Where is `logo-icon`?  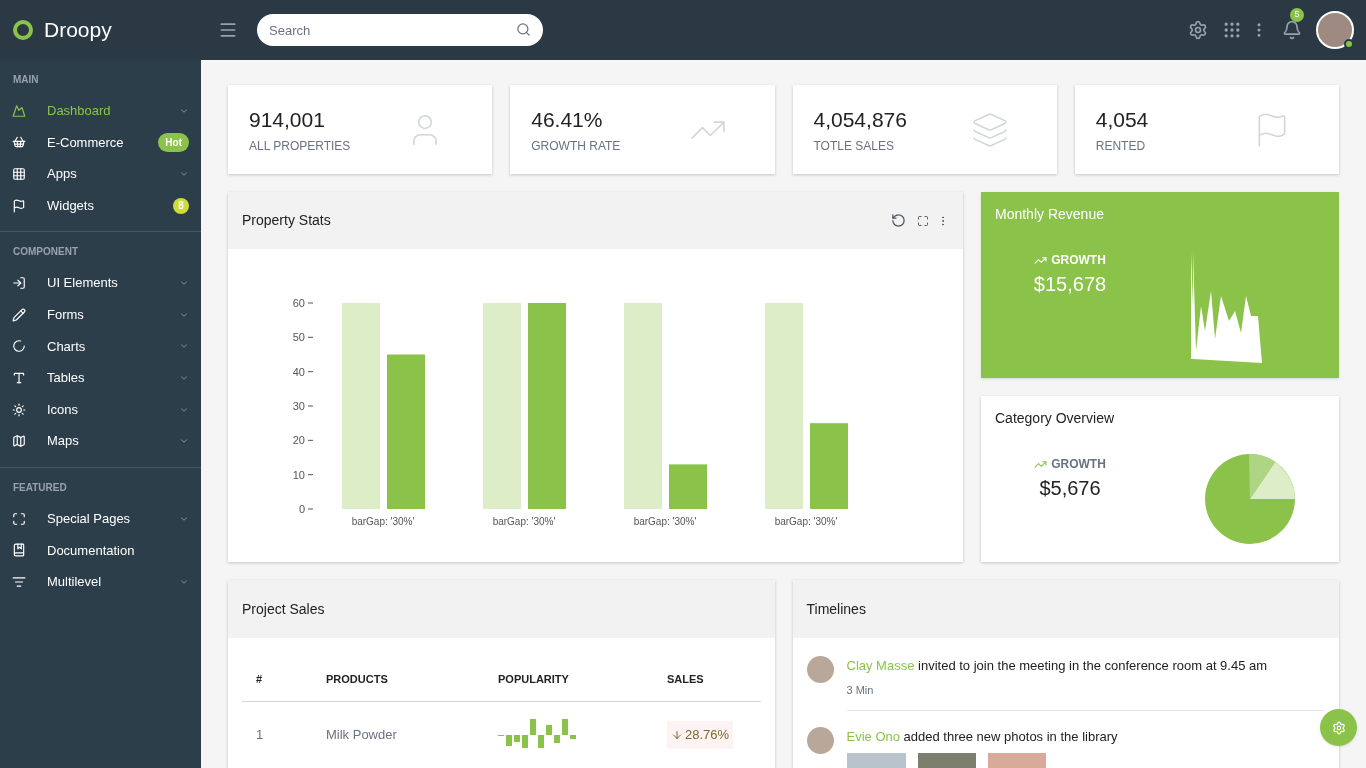
logo-icon is located at coordinates (23, 30).